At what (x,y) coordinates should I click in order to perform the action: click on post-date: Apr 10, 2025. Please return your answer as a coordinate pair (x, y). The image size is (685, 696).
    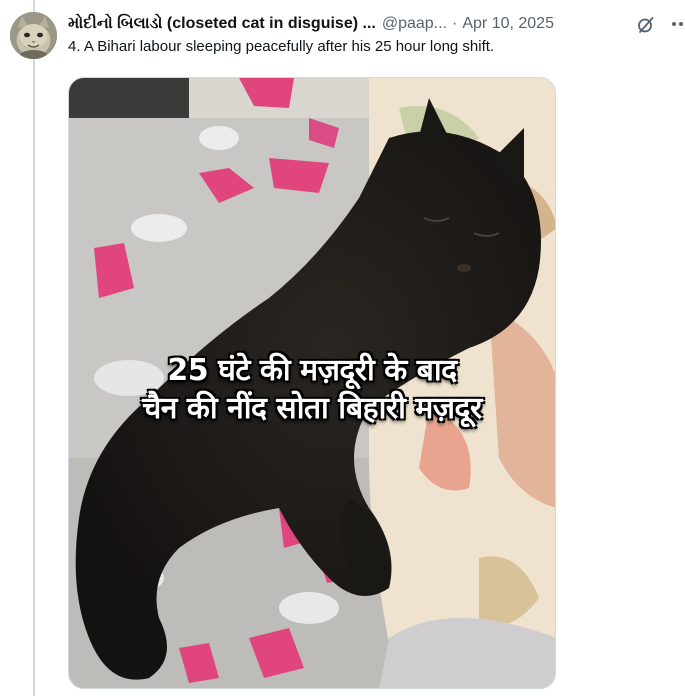
    Looking at the image, I should click on (508, 24).